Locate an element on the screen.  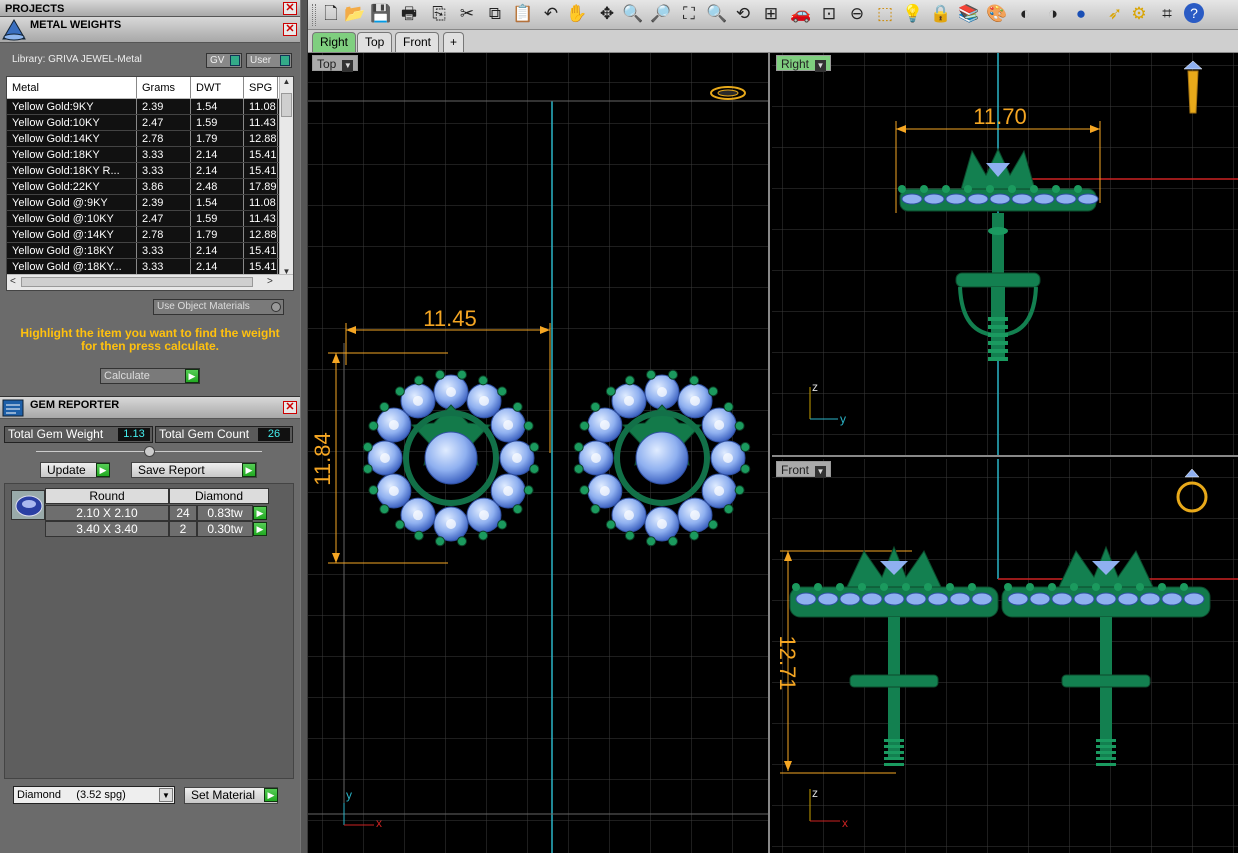
four-viewports-icon: ⊞ is located at coordinates (771, 14).